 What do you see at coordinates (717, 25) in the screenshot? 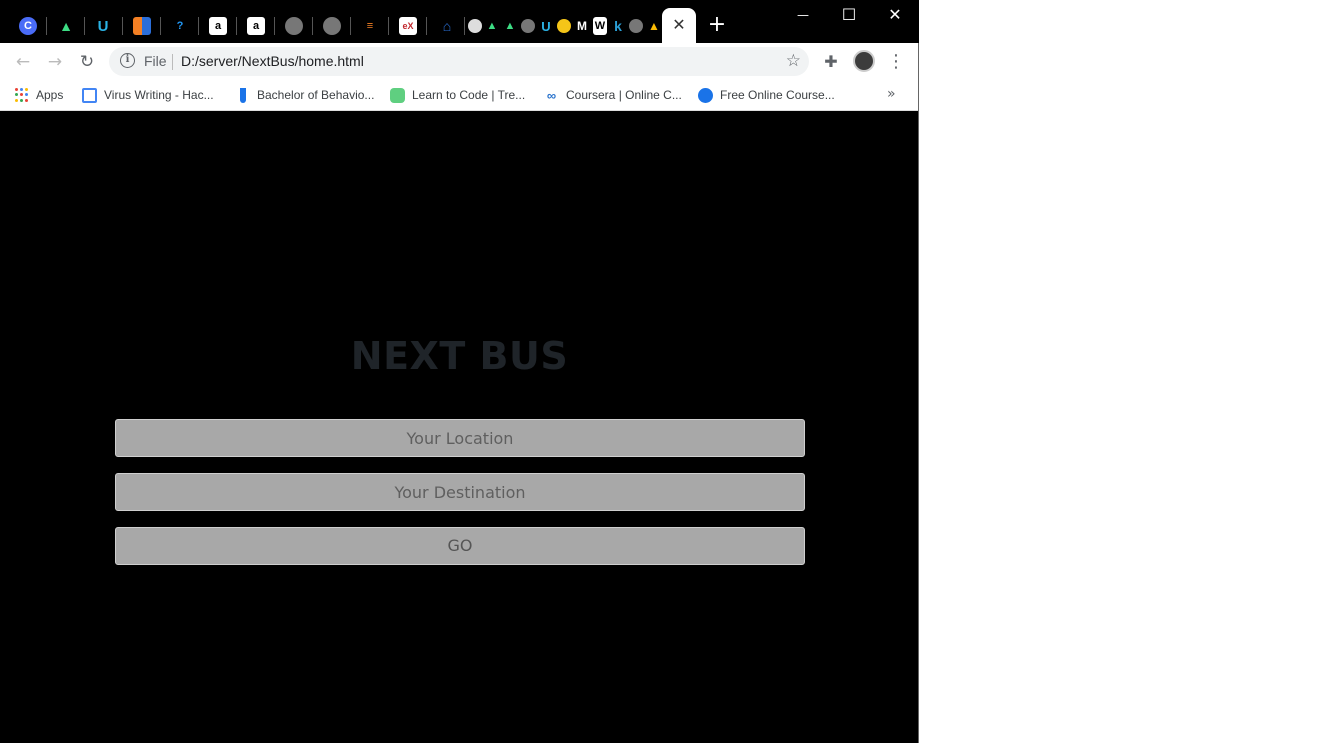
I see `new-tab-button: +` at bounding box center [717, 25].